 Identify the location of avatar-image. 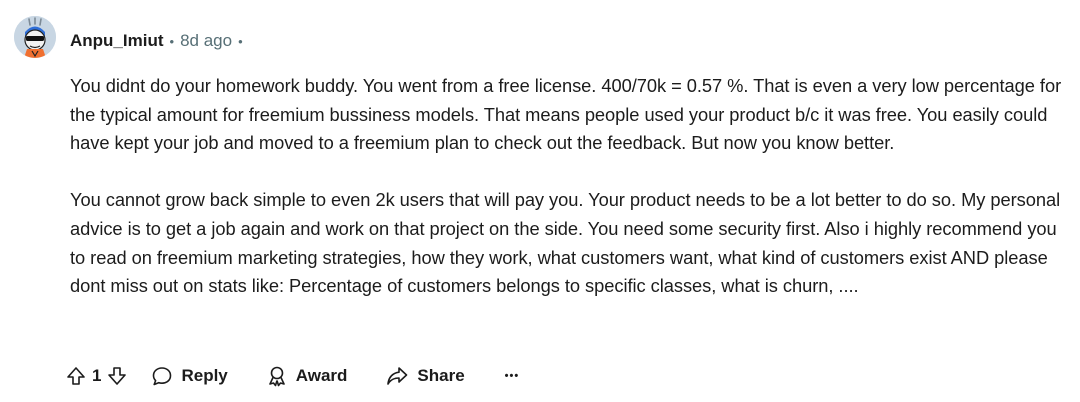
(35, 37).